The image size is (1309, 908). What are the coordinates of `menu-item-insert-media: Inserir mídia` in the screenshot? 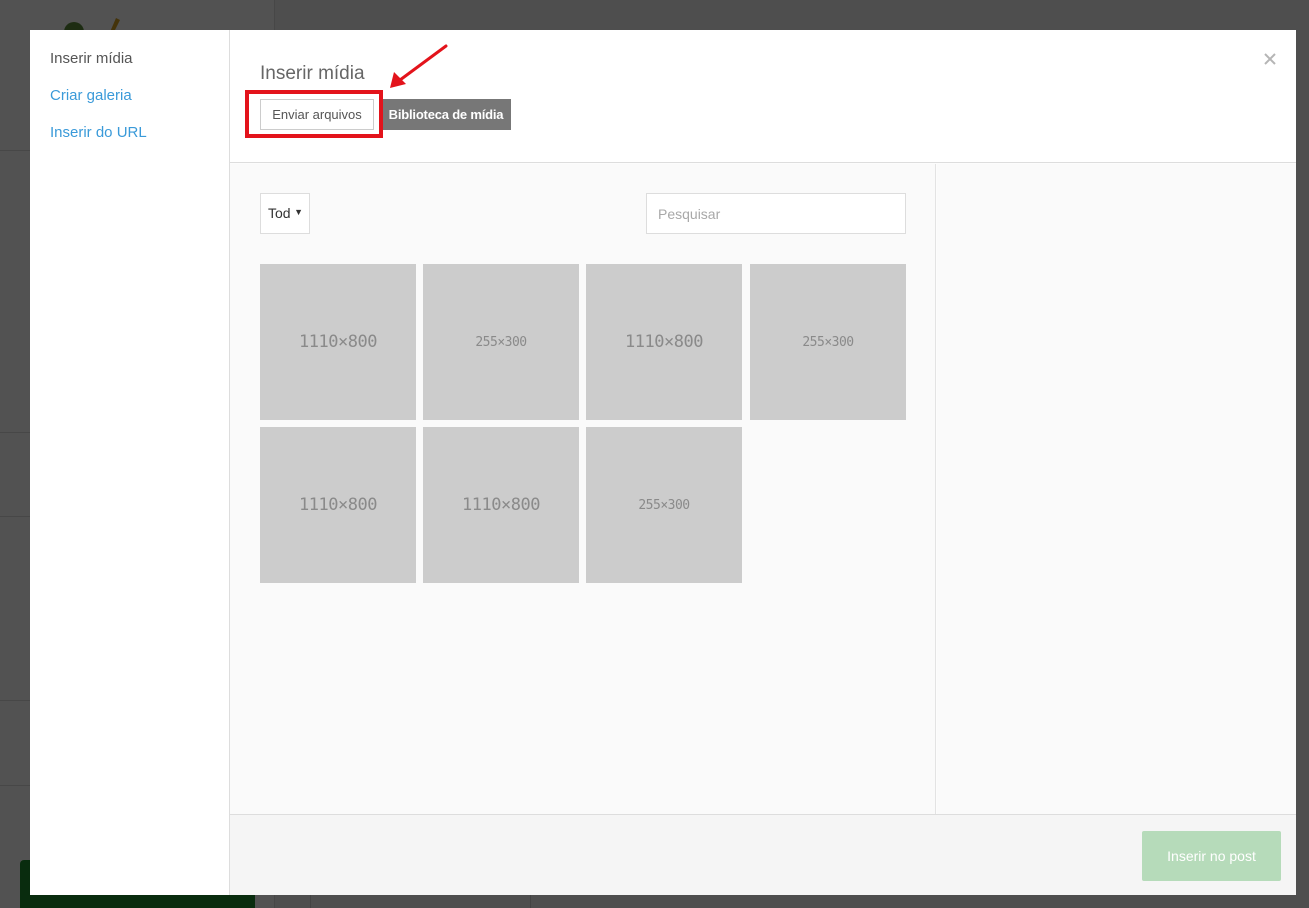 It's located at (91, 59).